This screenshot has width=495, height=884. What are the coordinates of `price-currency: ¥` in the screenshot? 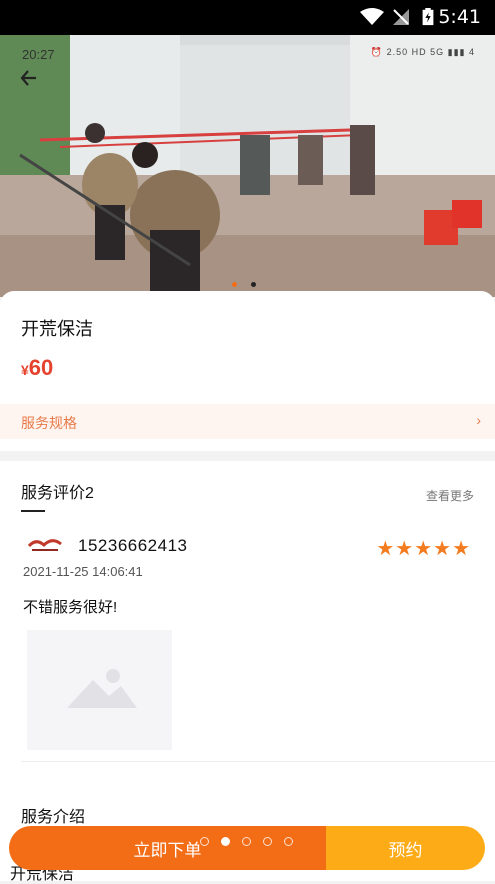 It's located at (25, 370).